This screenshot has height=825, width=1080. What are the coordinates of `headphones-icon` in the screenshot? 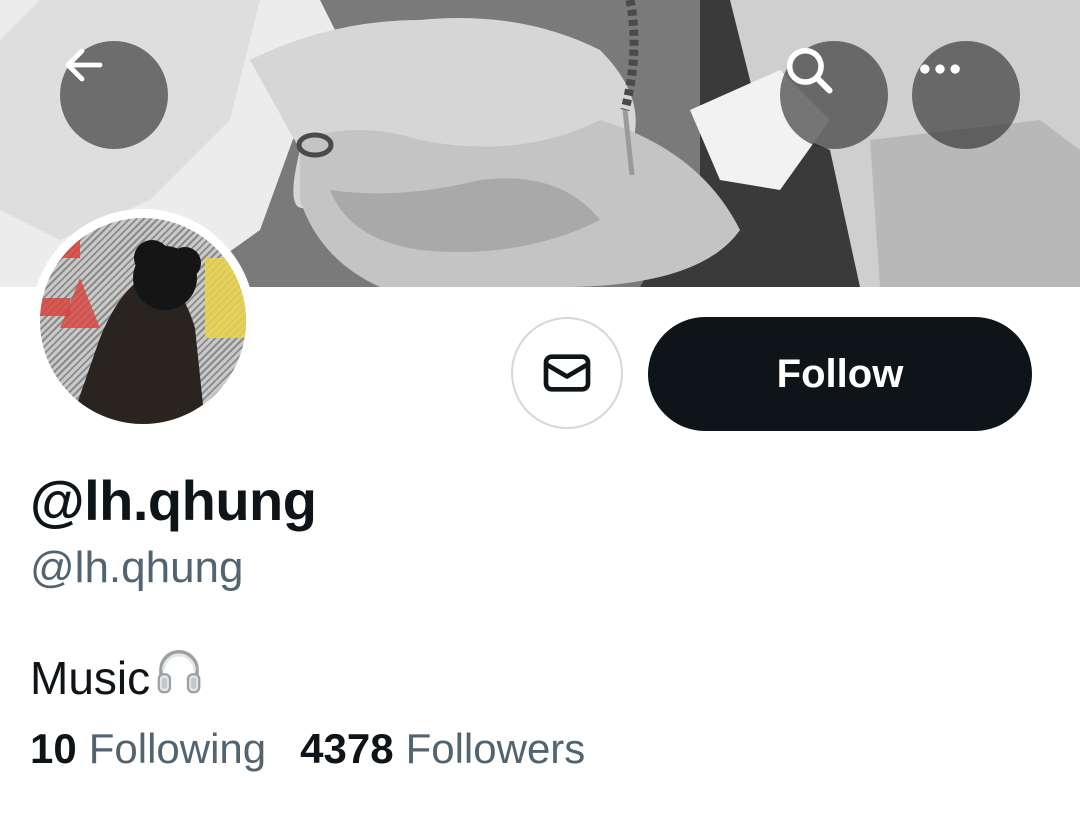 It's located at (179, 677).